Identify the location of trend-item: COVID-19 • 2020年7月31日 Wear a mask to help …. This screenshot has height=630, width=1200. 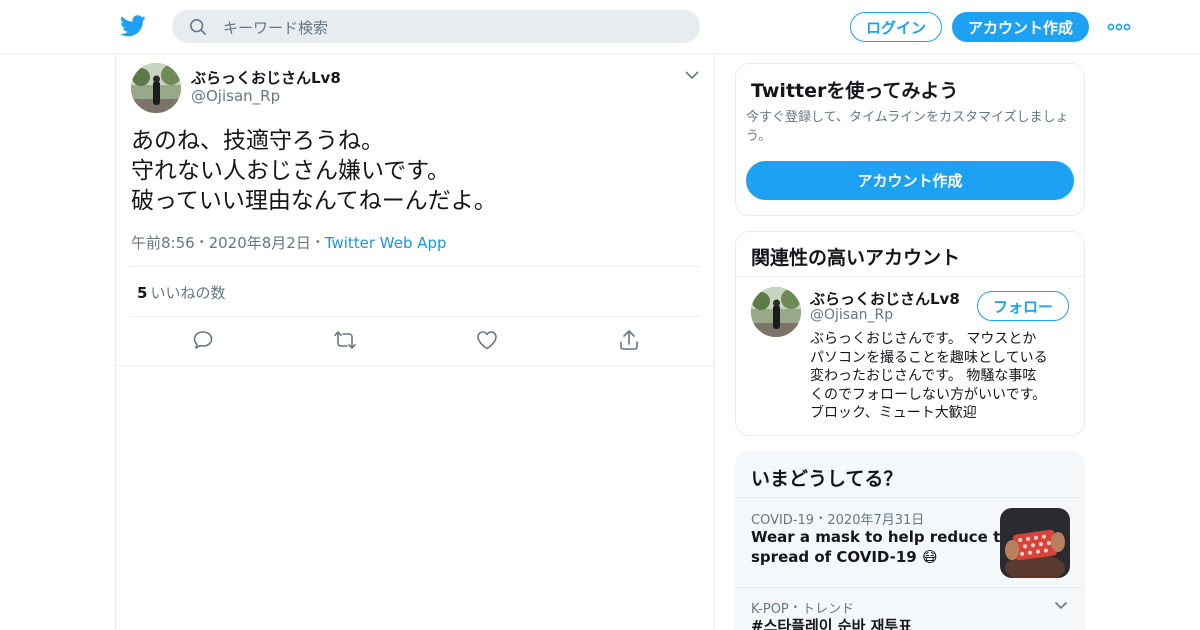
(910, 519).